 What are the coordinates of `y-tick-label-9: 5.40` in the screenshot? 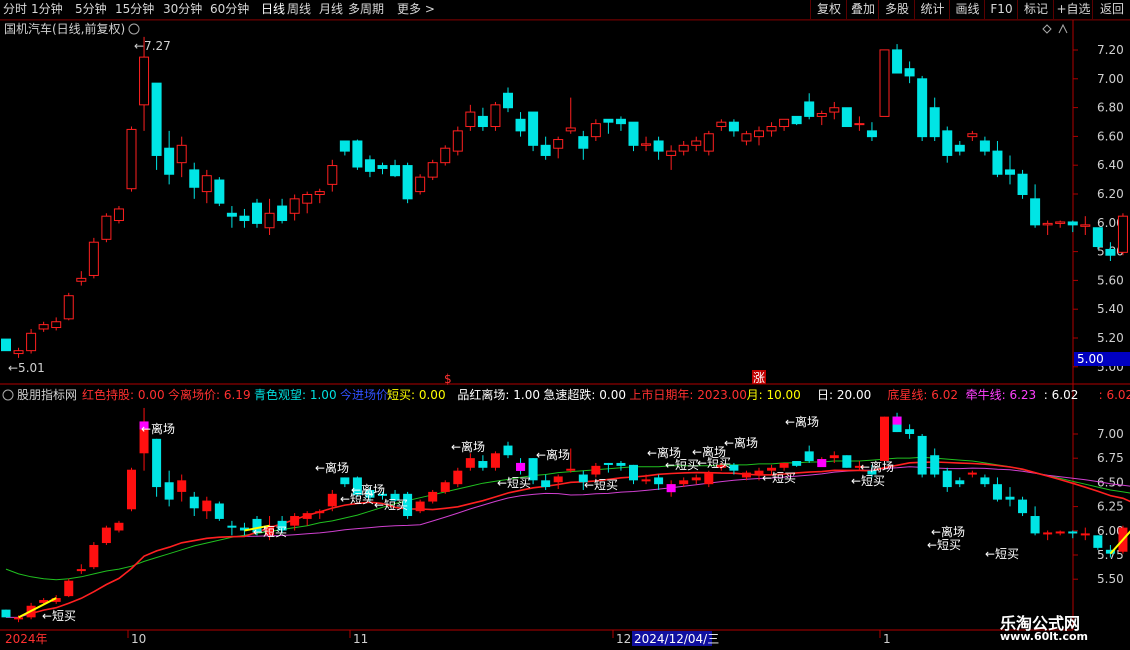 It's located at (1110, 309).